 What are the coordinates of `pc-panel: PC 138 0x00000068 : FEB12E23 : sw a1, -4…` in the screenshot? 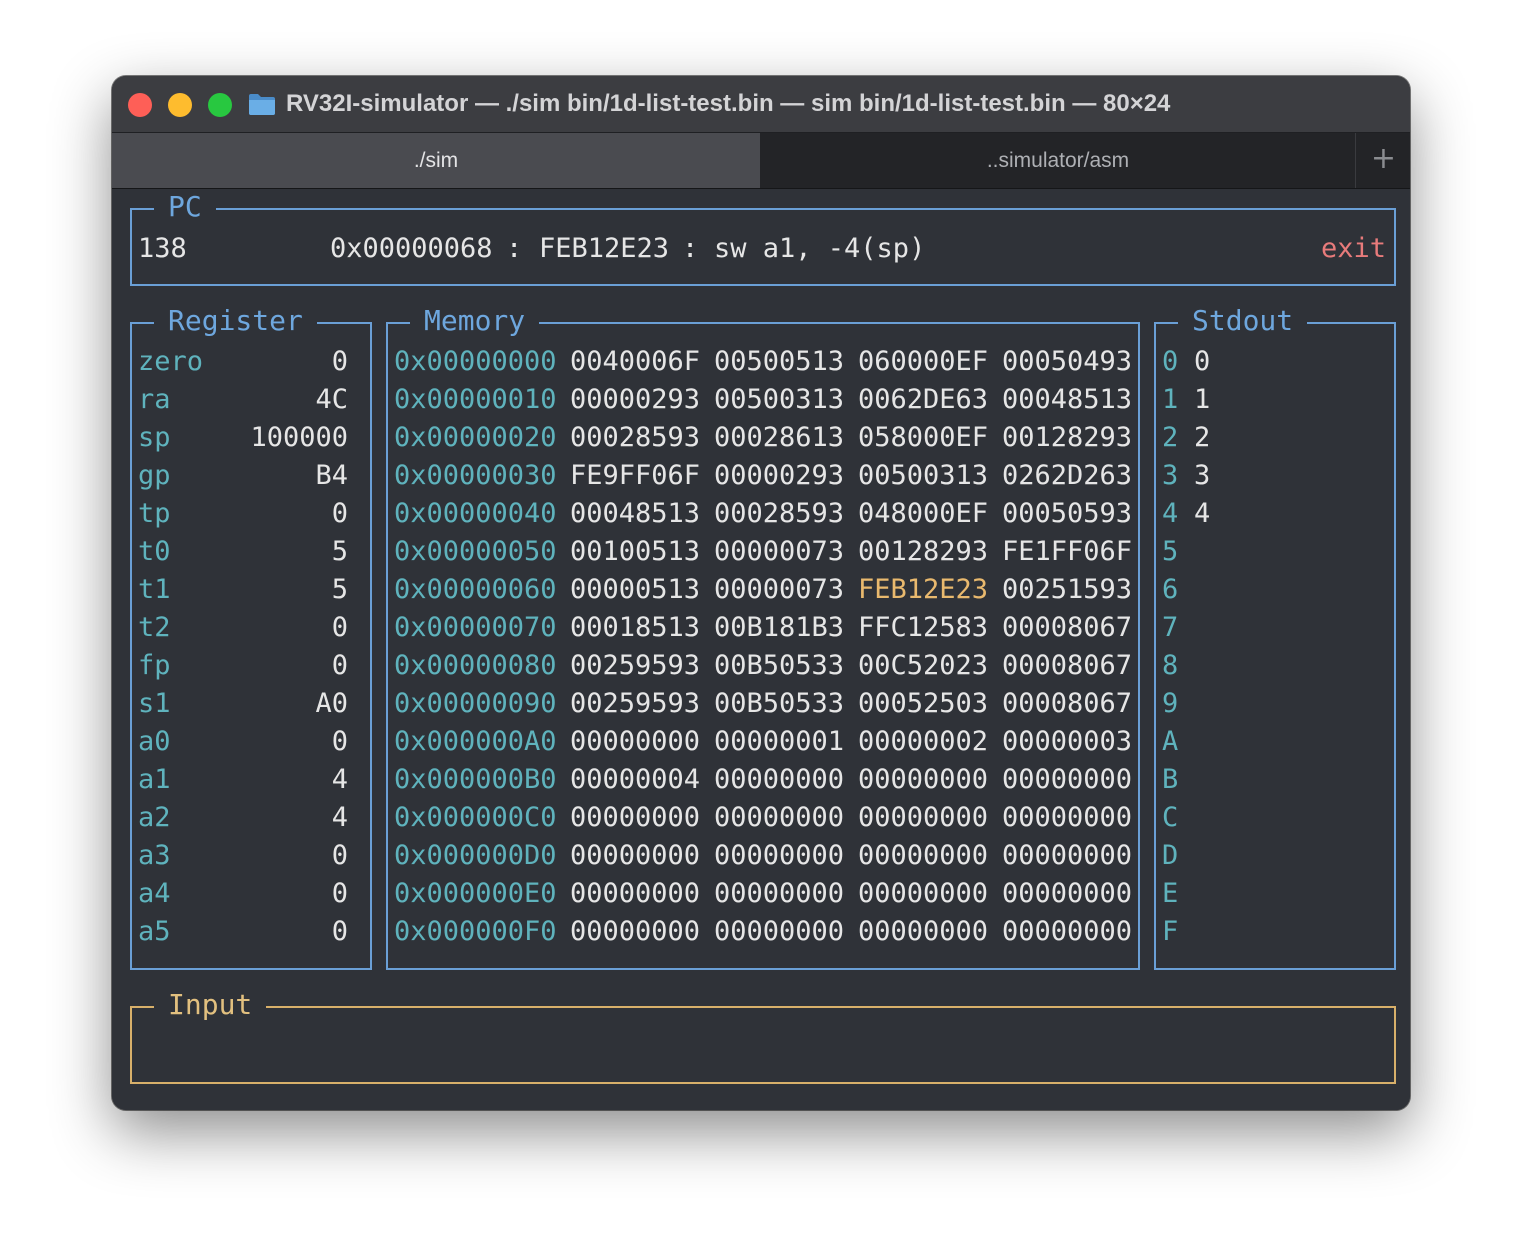 It's located at (763, 238).